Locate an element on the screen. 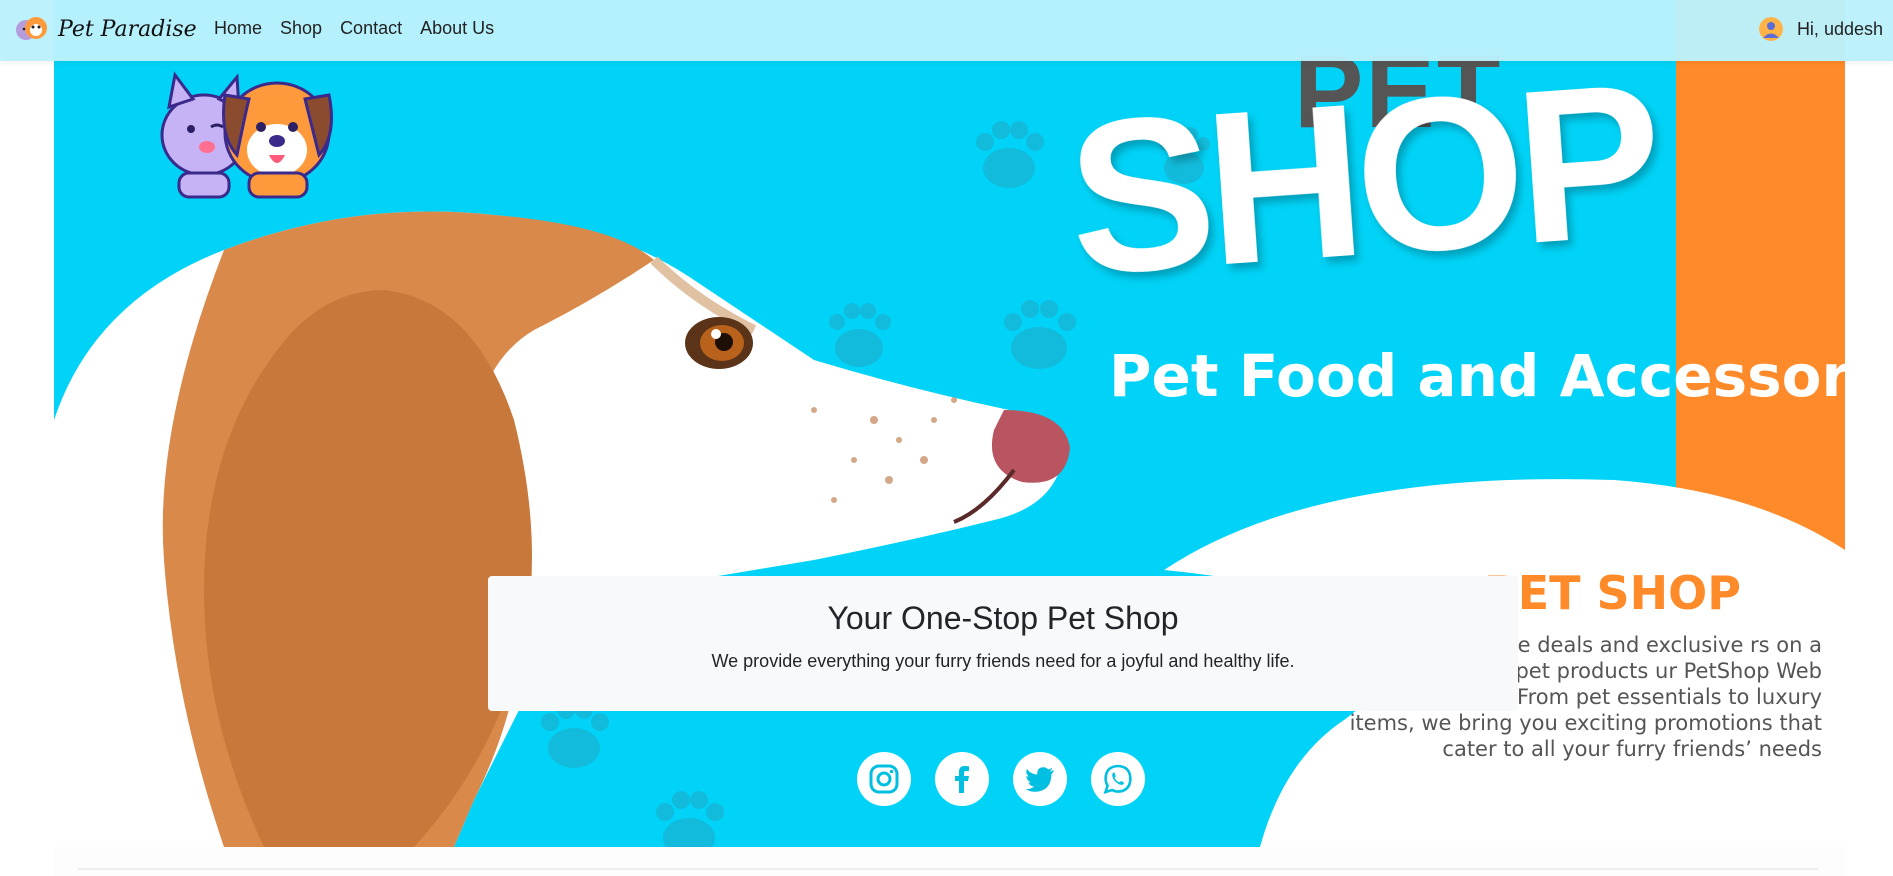 This screenshot has height=876, width=1893. social-links is located at coordinates (1001, 779).